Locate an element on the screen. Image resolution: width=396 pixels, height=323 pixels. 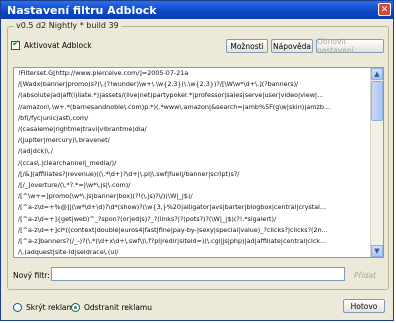
new-filter-label: Nový filtr: is located at coordinates (31, 275).